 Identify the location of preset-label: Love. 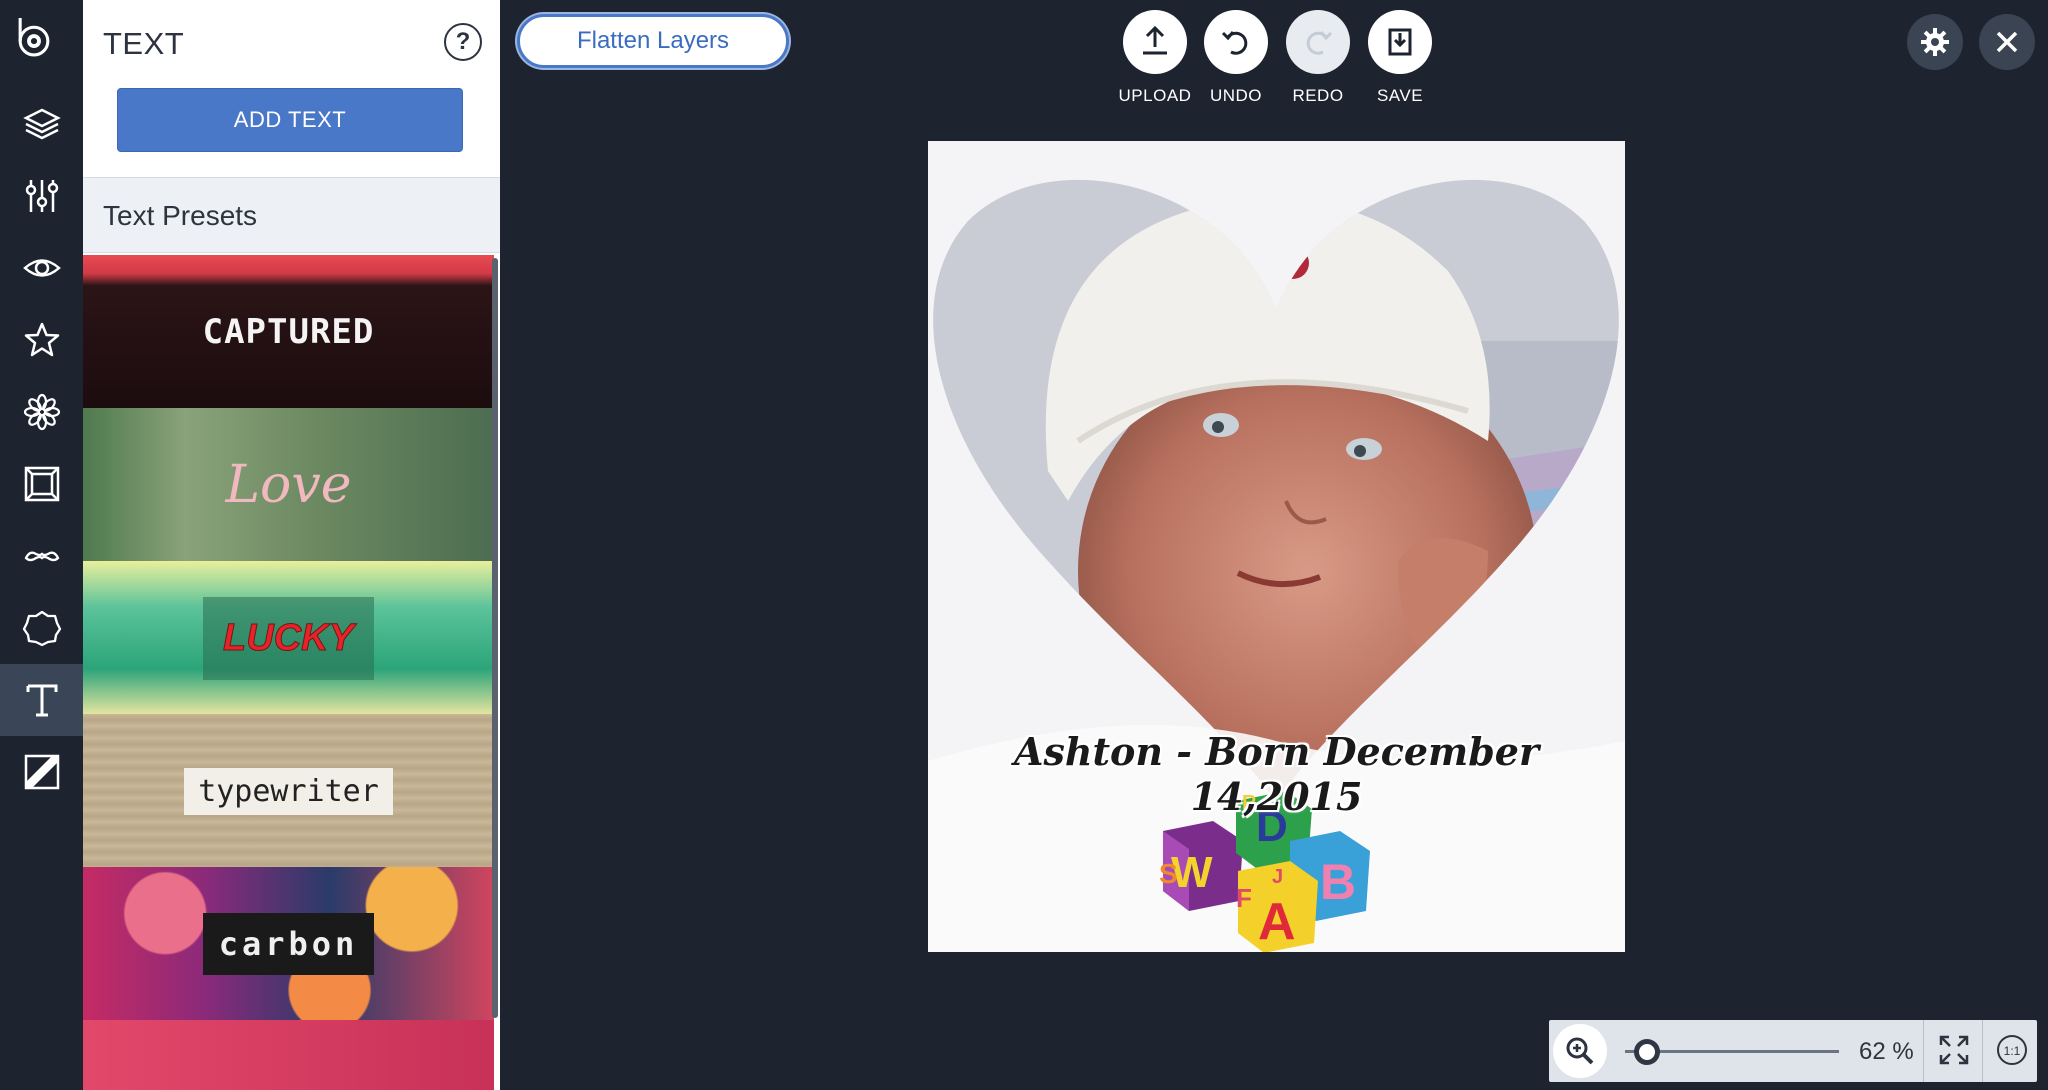
(288, 485).